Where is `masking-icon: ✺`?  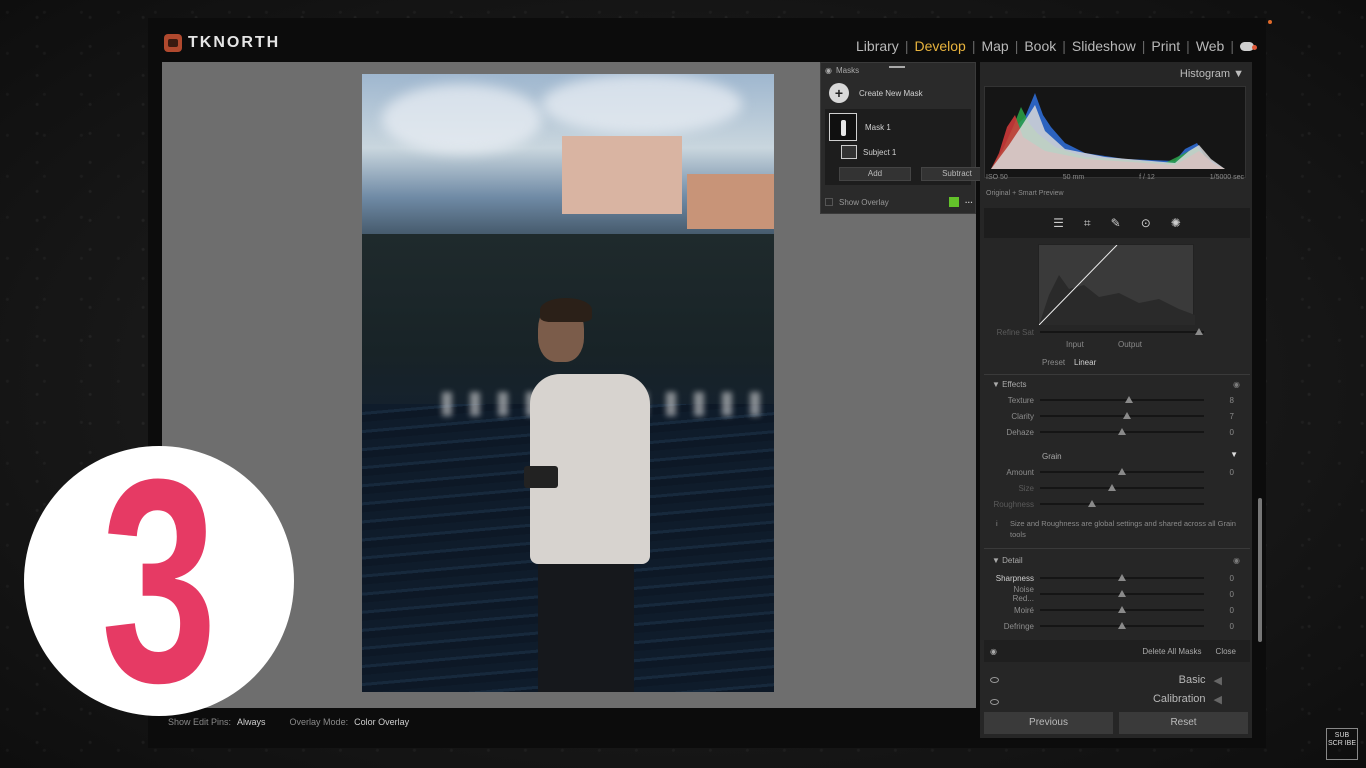
masking-icon: ✺ is located at coordinates (1176, 223).